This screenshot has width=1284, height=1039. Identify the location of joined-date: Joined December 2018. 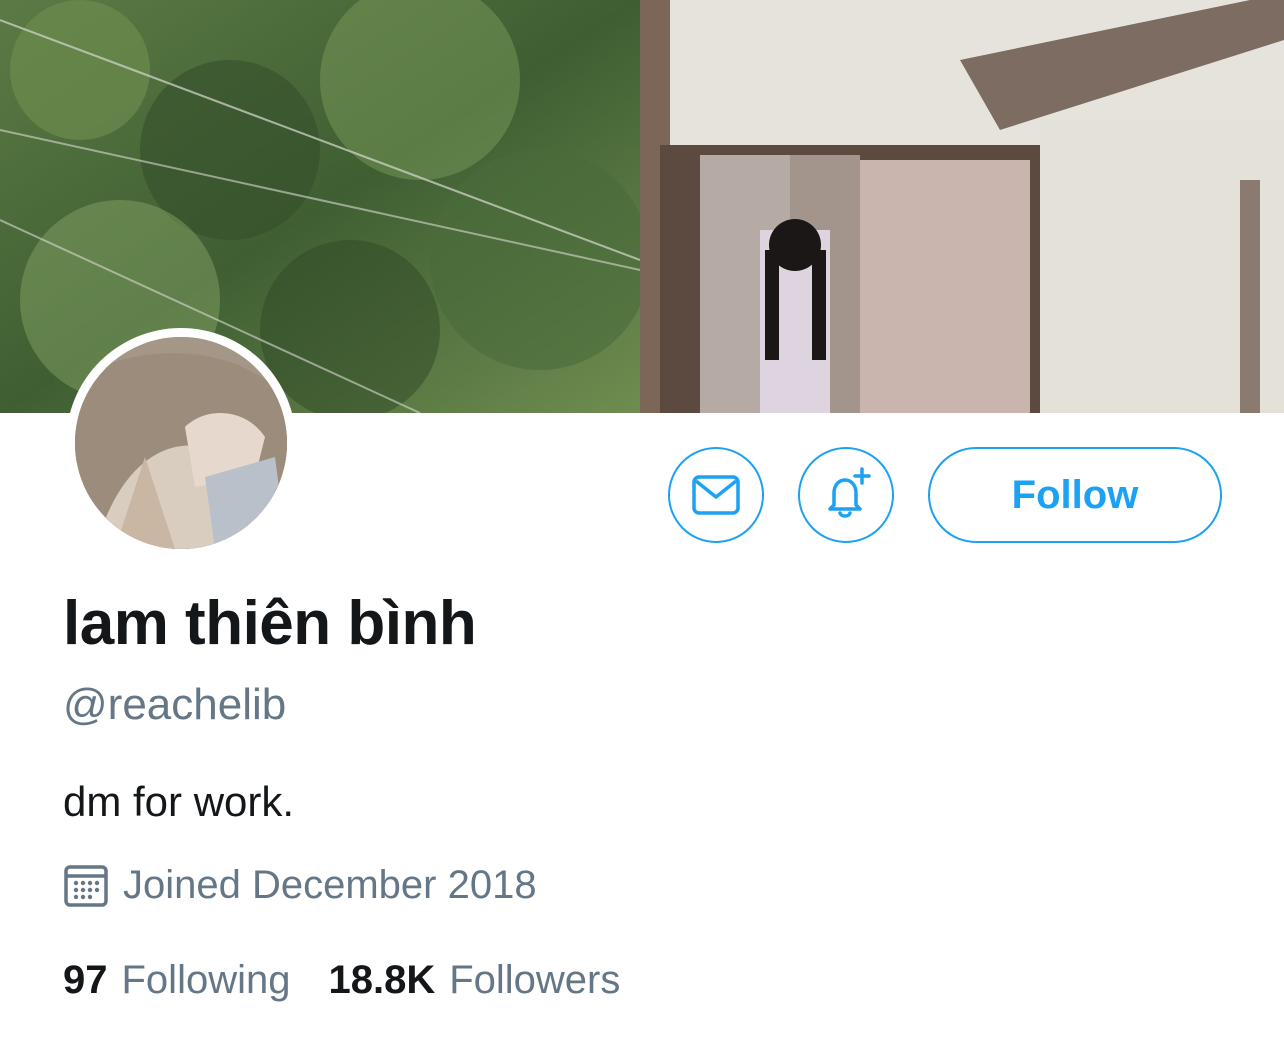
(300, 885).